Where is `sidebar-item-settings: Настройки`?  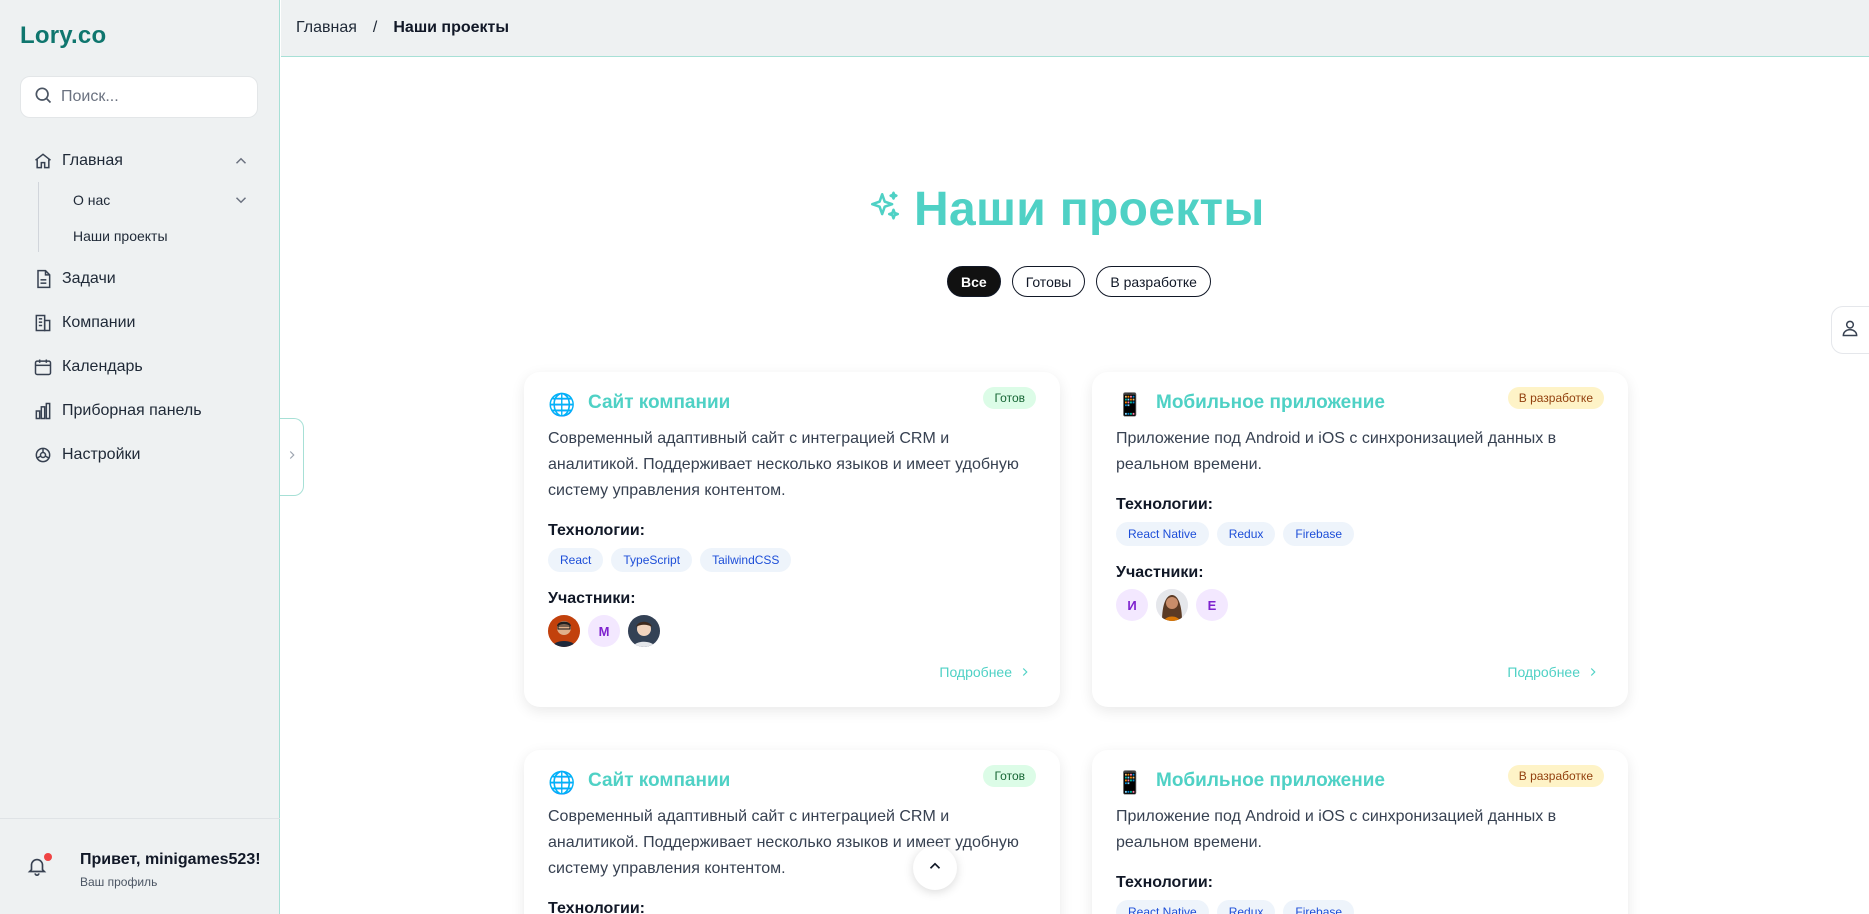
sidebar-item-settings: Настройки is located at coordinates (140, 455).